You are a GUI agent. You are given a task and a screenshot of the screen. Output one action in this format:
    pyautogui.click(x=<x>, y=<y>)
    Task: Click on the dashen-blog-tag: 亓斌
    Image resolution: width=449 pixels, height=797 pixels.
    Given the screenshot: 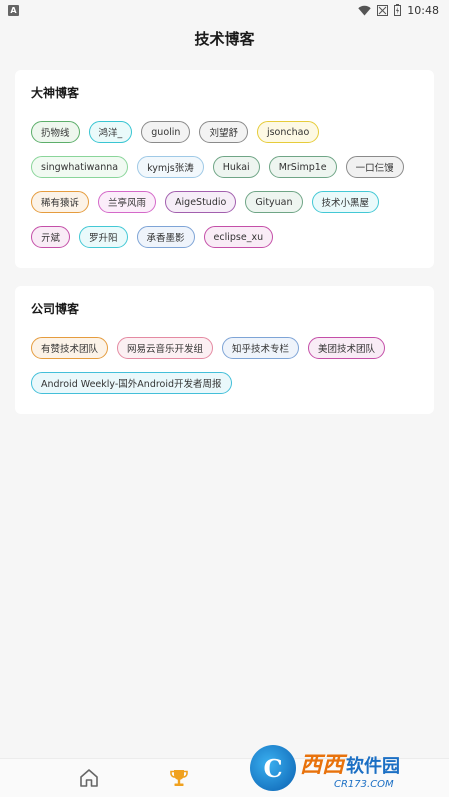 What is the action you would take?
    pyautogui.click(x=51, y=237)
    